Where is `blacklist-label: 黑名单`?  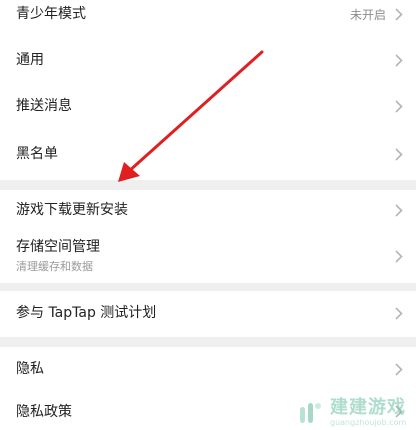 blacklist-label: 黑名单 is located at coordinates (37, 154).